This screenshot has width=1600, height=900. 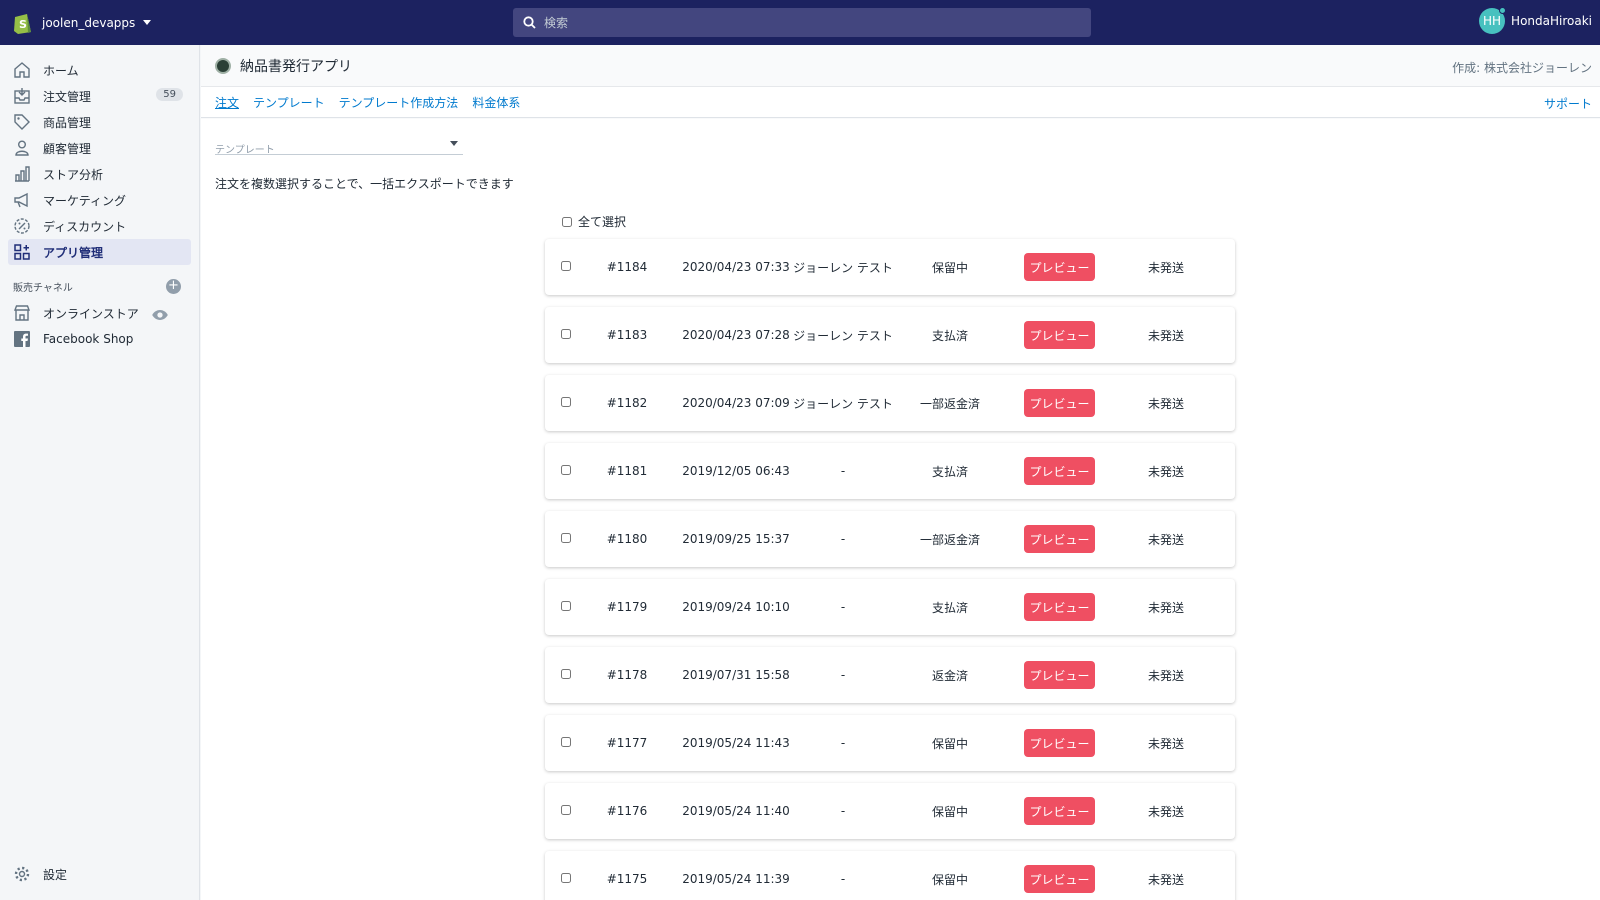 I want to click on search-placeholder: 検索, so click(x=556, y=23).